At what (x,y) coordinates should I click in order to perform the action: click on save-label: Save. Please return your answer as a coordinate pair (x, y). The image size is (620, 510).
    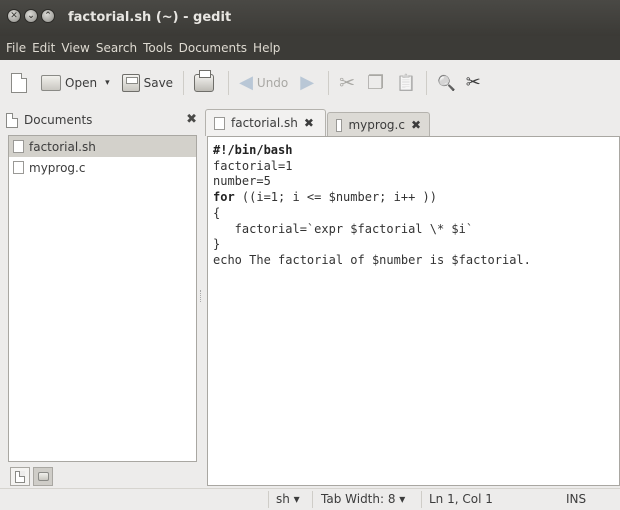
    Looking at the image, I should click on (158, 83).